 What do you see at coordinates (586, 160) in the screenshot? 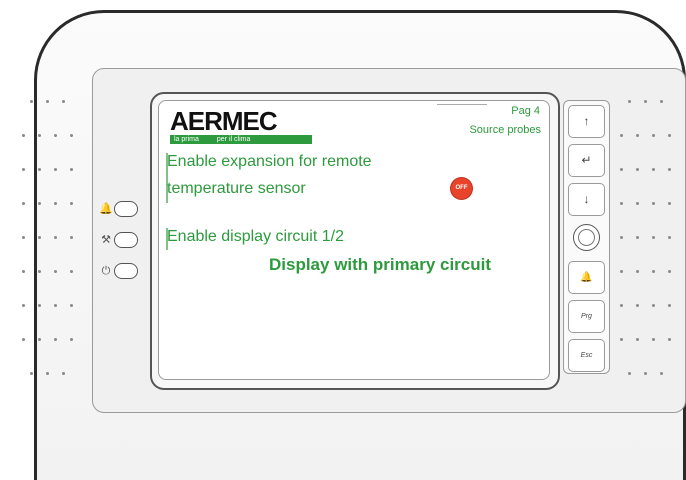
I see `enter-button: ↵` at bounding box center [586, 160].